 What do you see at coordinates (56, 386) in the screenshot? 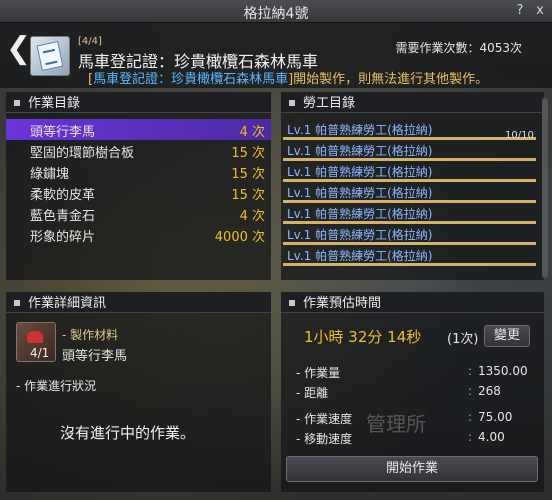
I see `status-label: - 作業進行狀況` at bounding box center [56, 386].